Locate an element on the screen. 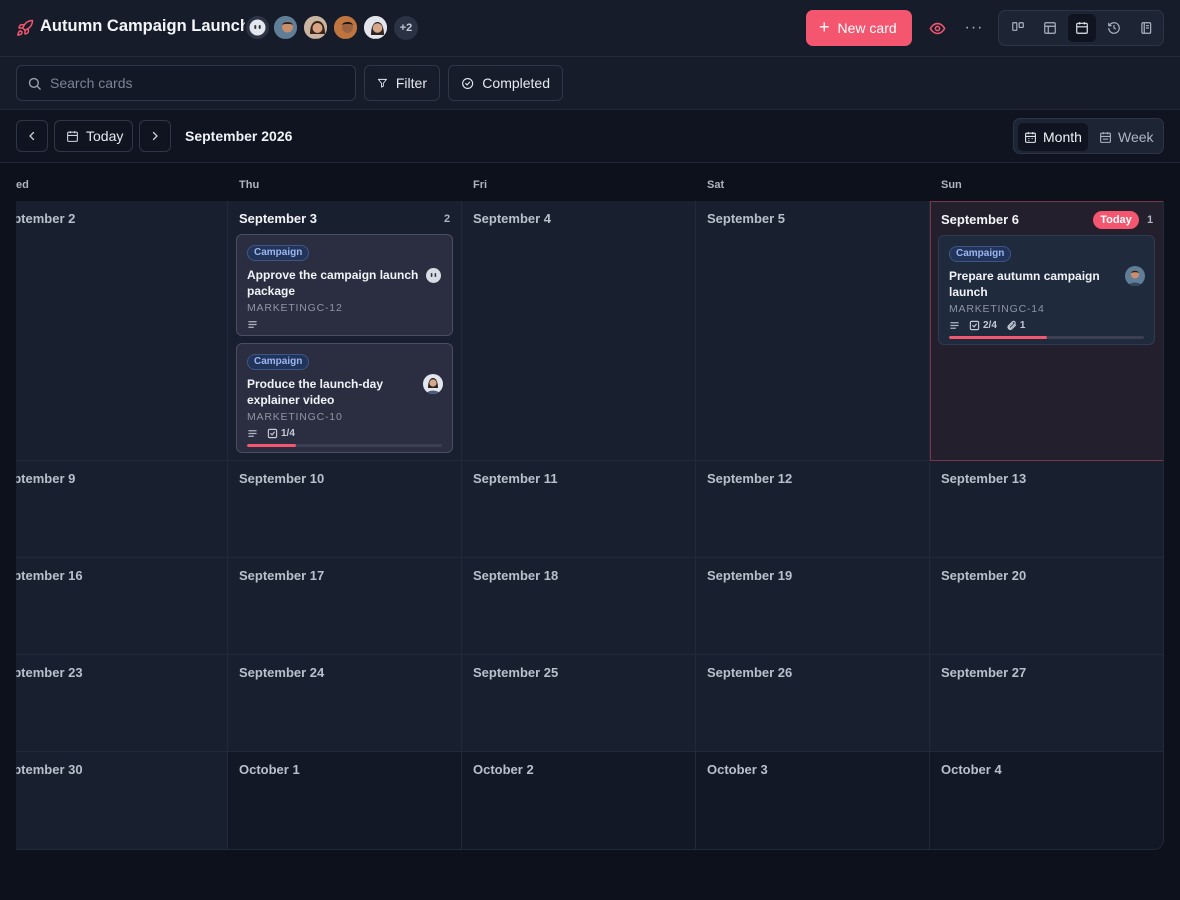 Image resolution: width=1180 pixels, height=900 pixels. day-number: September 4 is located at coordinates (512, 218).